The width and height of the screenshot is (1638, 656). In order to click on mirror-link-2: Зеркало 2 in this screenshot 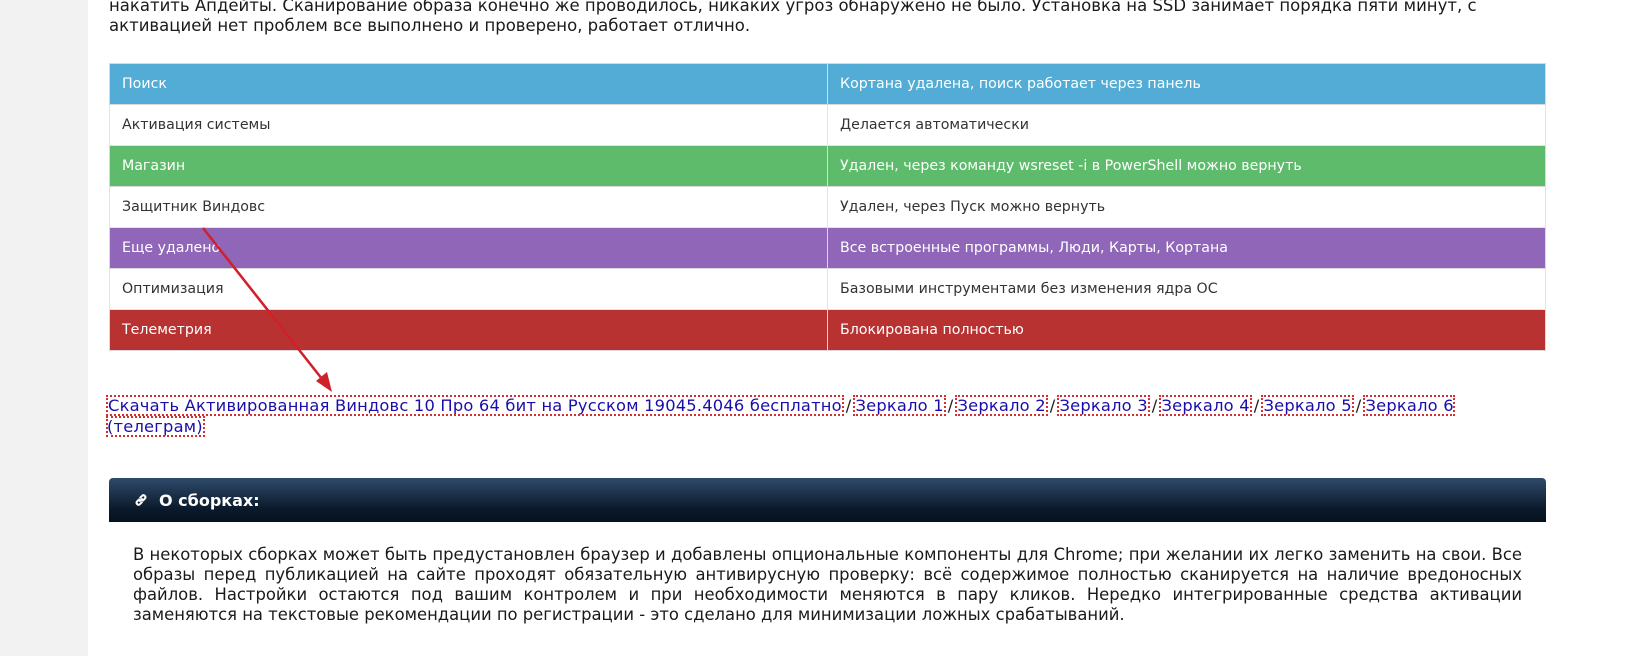, I will do `click(1001, 405)`.